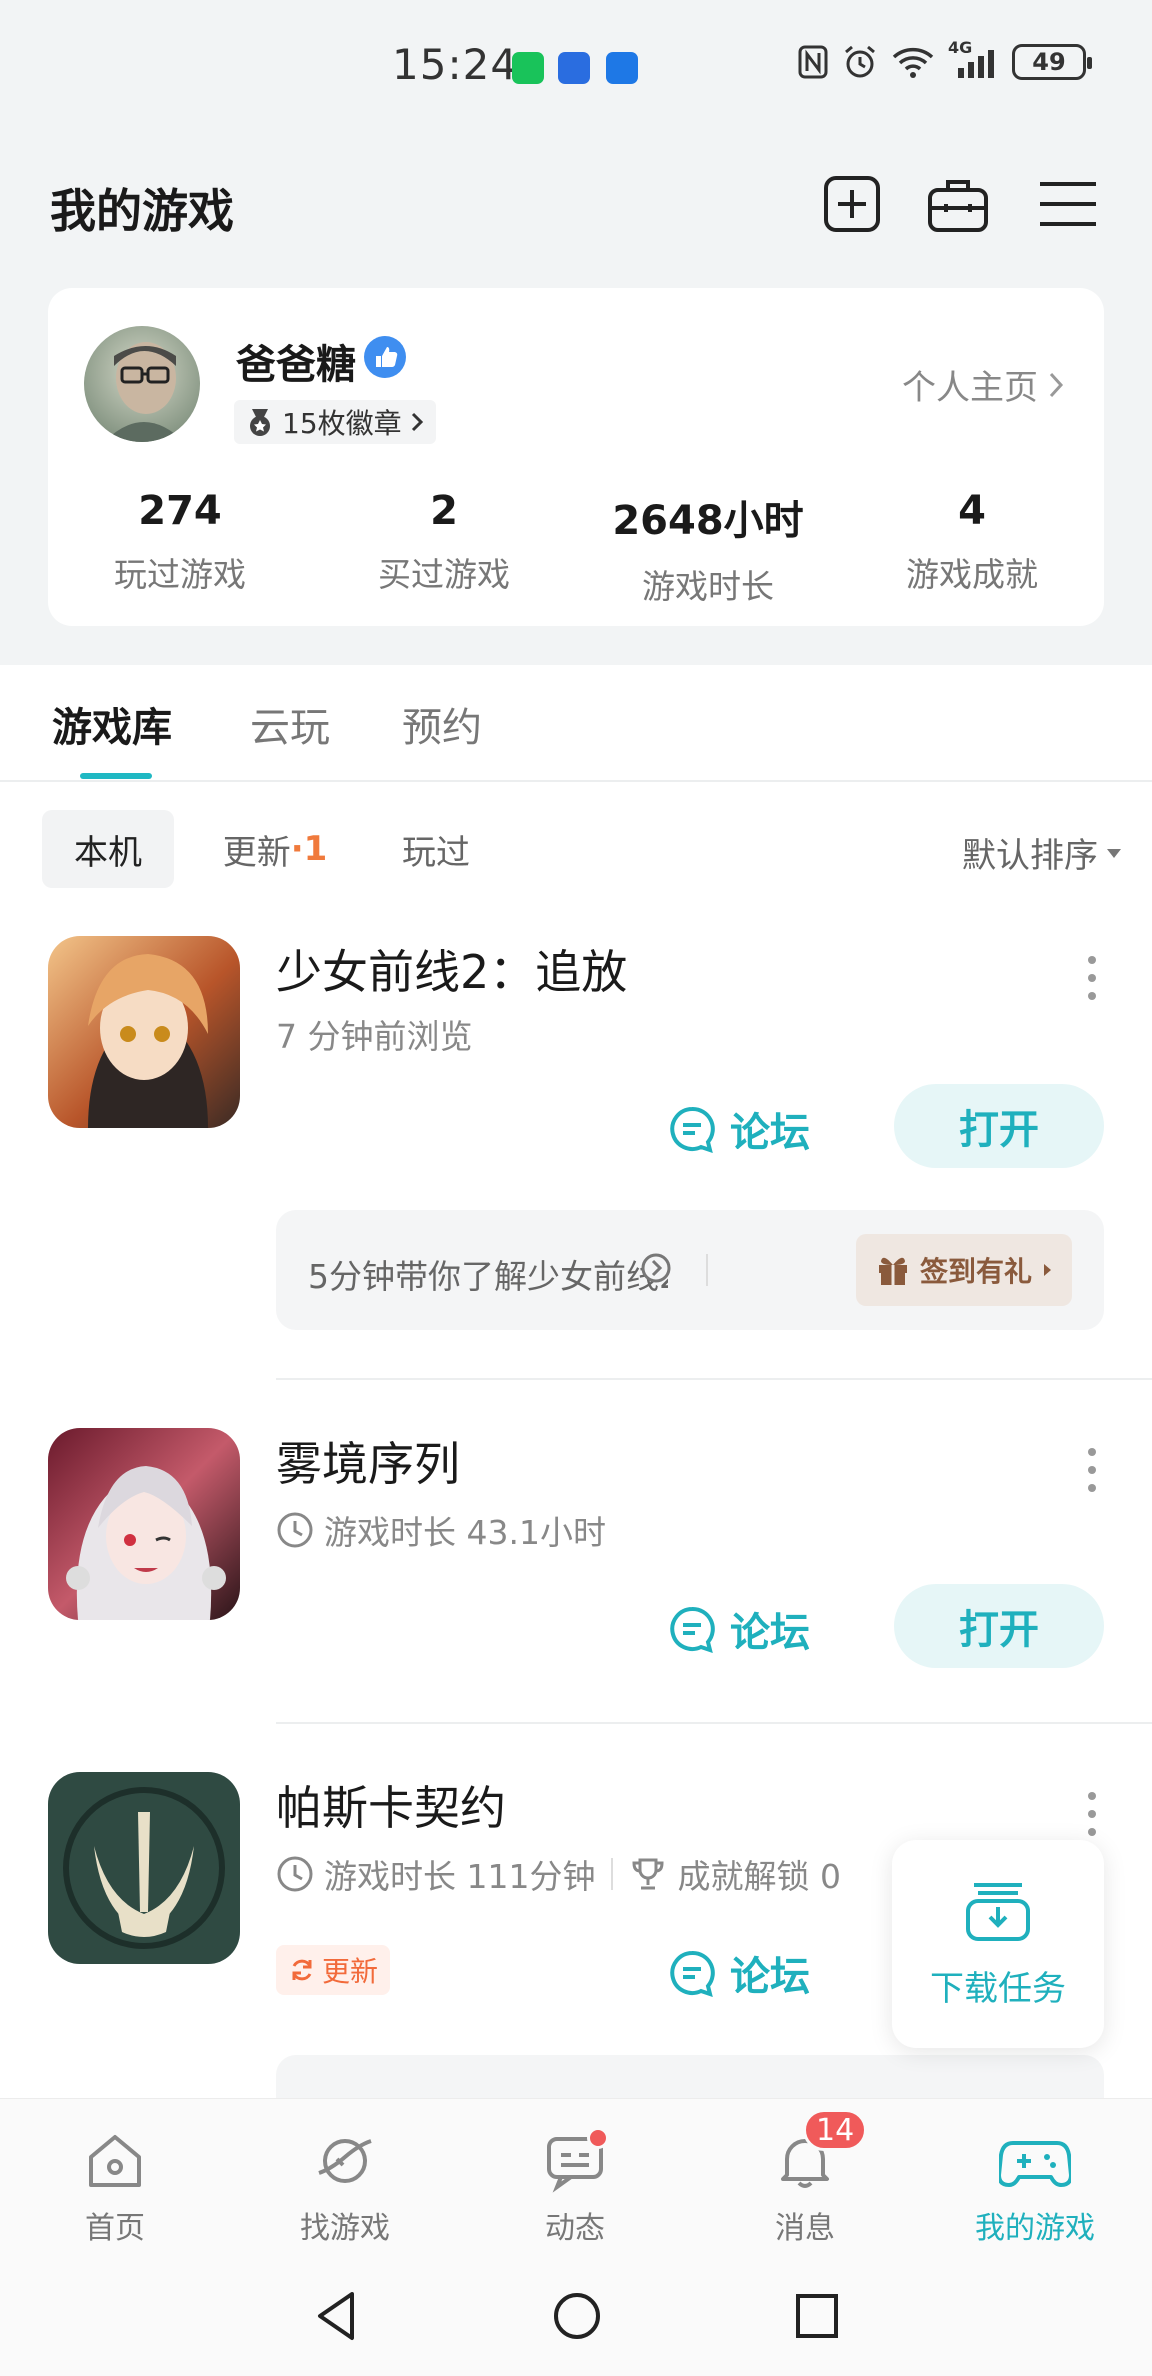  Describe the element at coordinates (945, 59) in the screenshot. I see `status-right: 4G 49` at that location.